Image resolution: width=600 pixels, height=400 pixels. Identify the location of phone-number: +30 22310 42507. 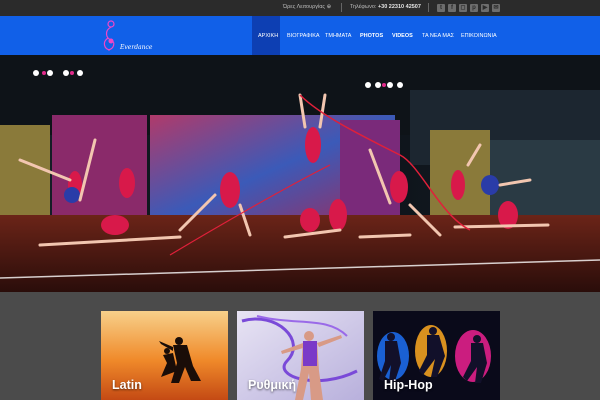
(399, 7).